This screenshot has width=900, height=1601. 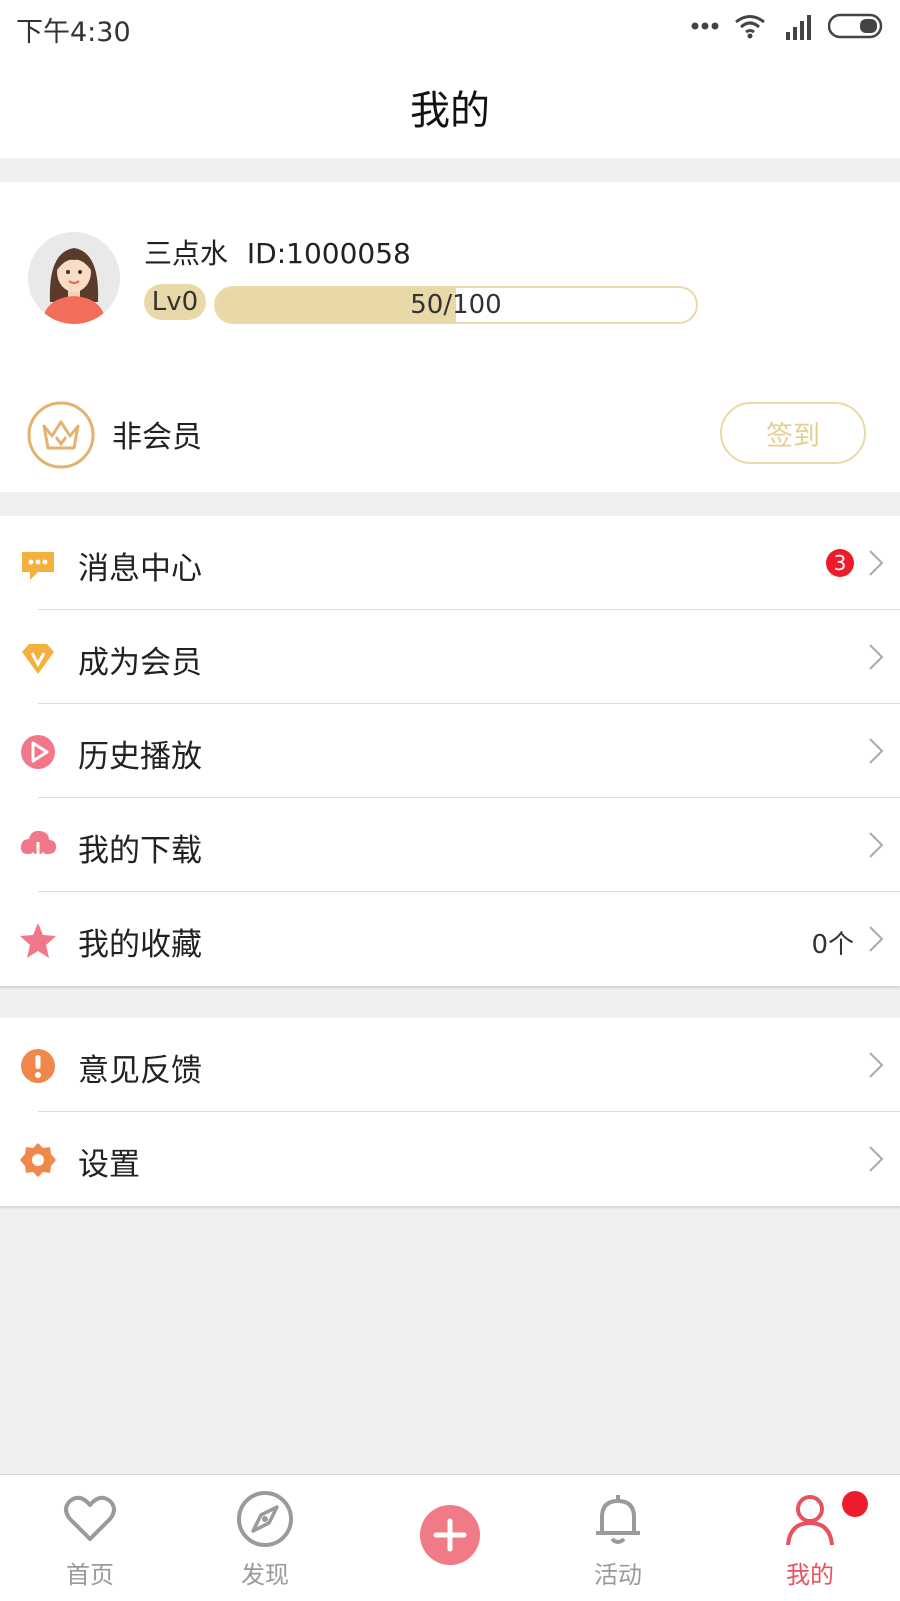 What do you see at coordinates (109, 1165) in the screenshot?
I see `menu-item-label: 设置` at bounding box center [109, 1165].